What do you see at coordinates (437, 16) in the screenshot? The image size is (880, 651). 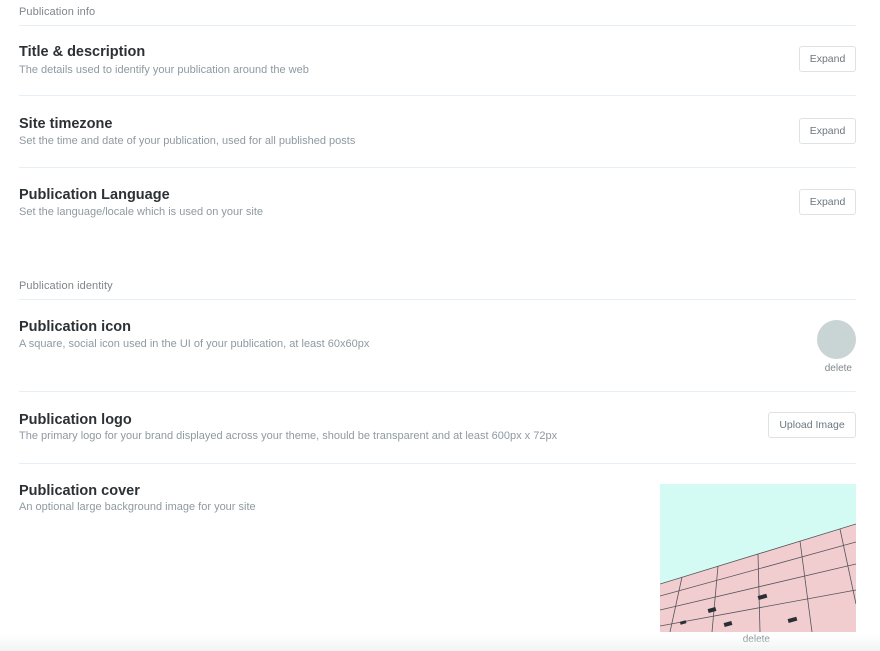 I see `section-header-info: Publication info` at bounding box center [437, 16].